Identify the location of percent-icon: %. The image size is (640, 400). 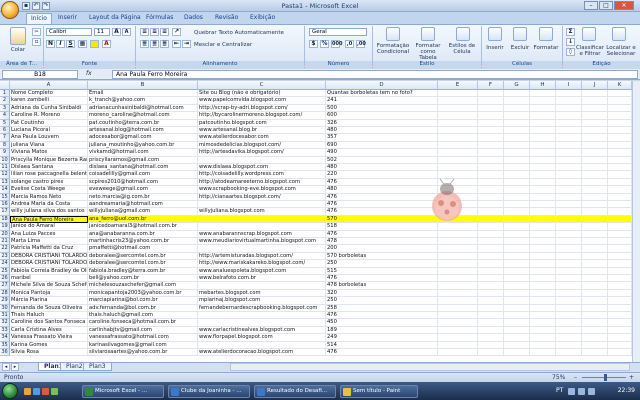
(324, 44).